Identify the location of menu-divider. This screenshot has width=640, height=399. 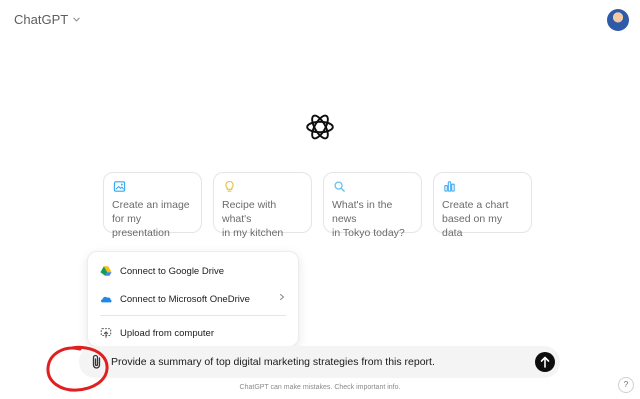
(193, 315).